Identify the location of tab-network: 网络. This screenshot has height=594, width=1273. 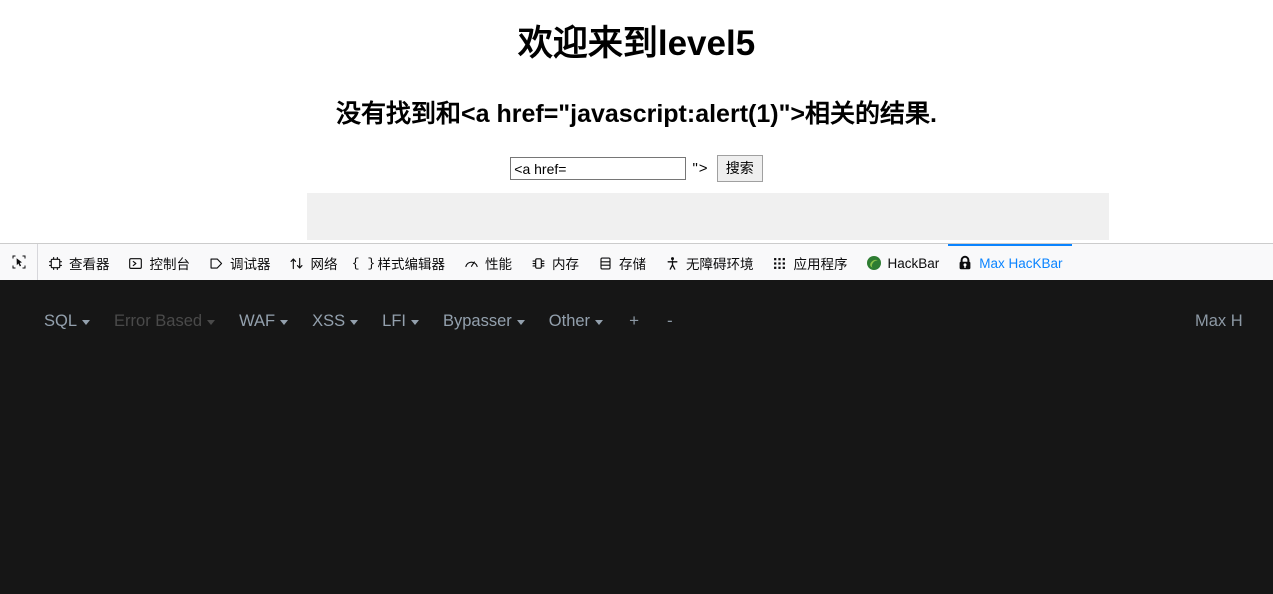
(313, 262).